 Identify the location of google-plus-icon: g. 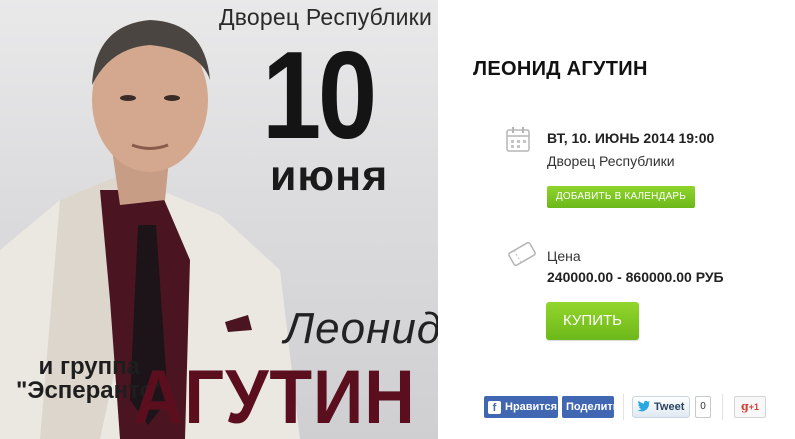
(745, 406).